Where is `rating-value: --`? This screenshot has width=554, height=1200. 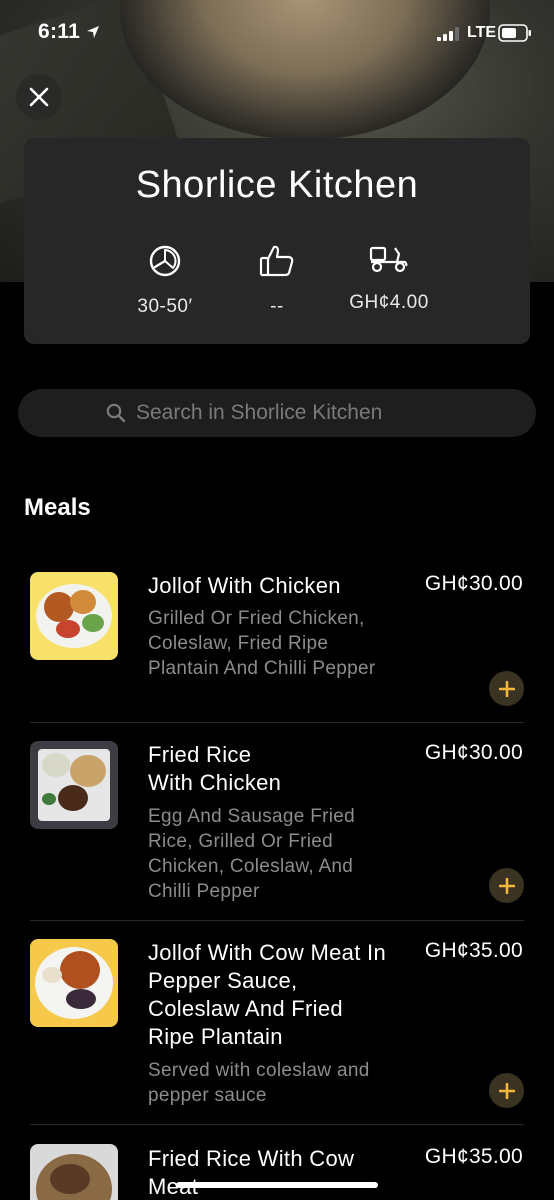 rating-value: -- is located at coordinates (277, 306).